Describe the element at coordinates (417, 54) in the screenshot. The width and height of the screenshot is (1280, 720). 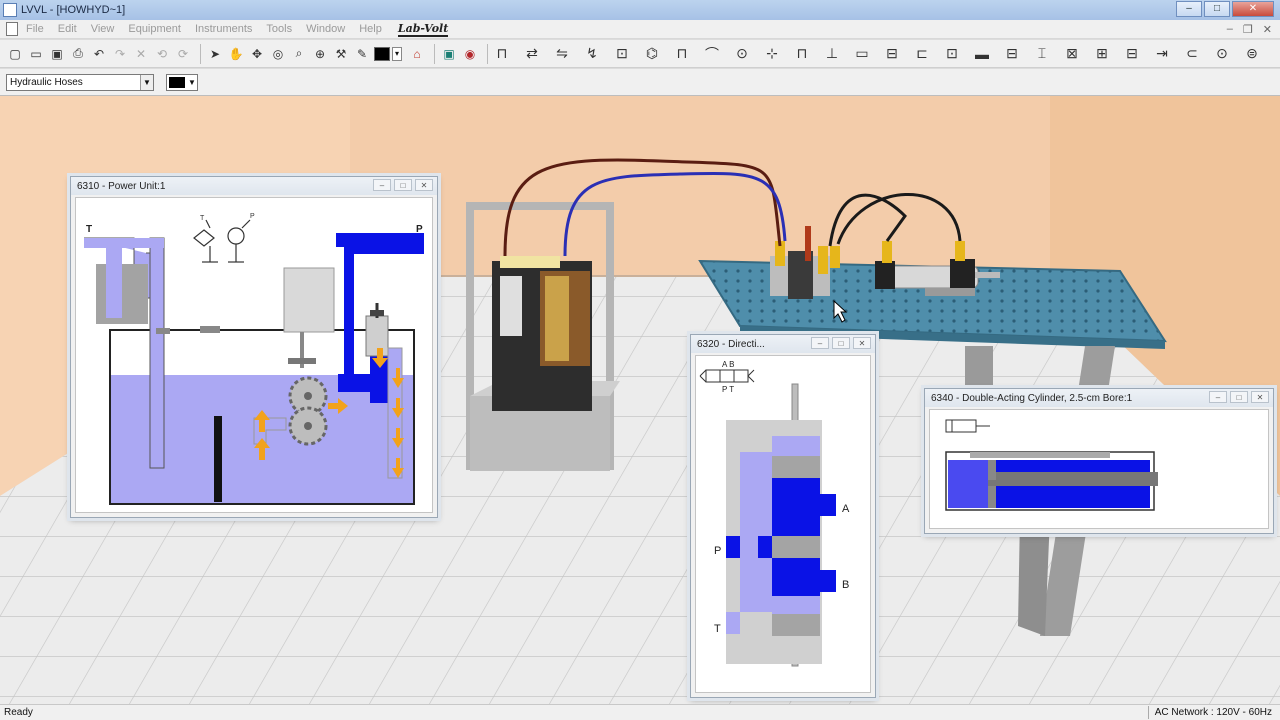
I see `house-icon: ⌂` at that location.